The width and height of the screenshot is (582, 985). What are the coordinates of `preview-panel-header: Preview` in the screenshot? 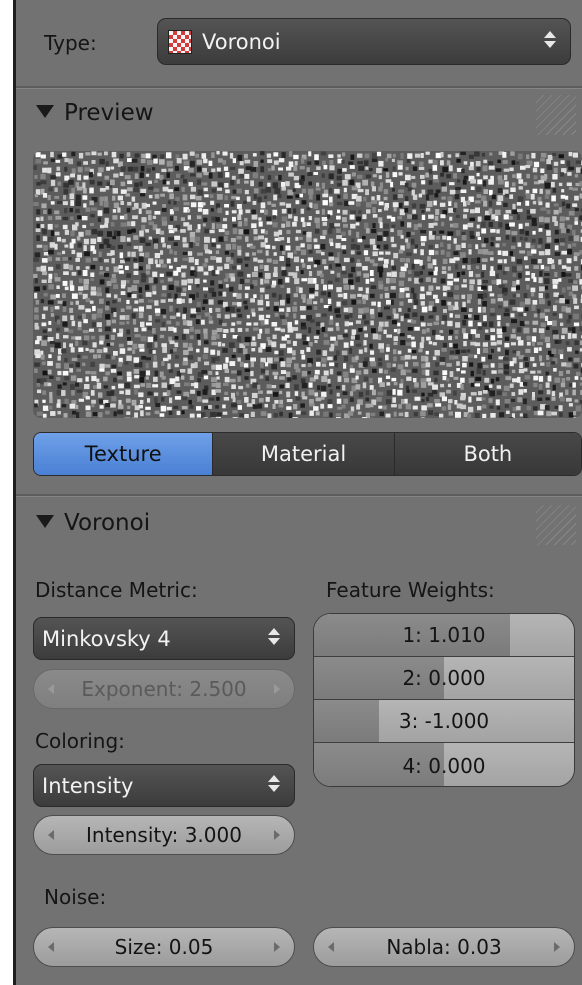 It's located at (95, 113).